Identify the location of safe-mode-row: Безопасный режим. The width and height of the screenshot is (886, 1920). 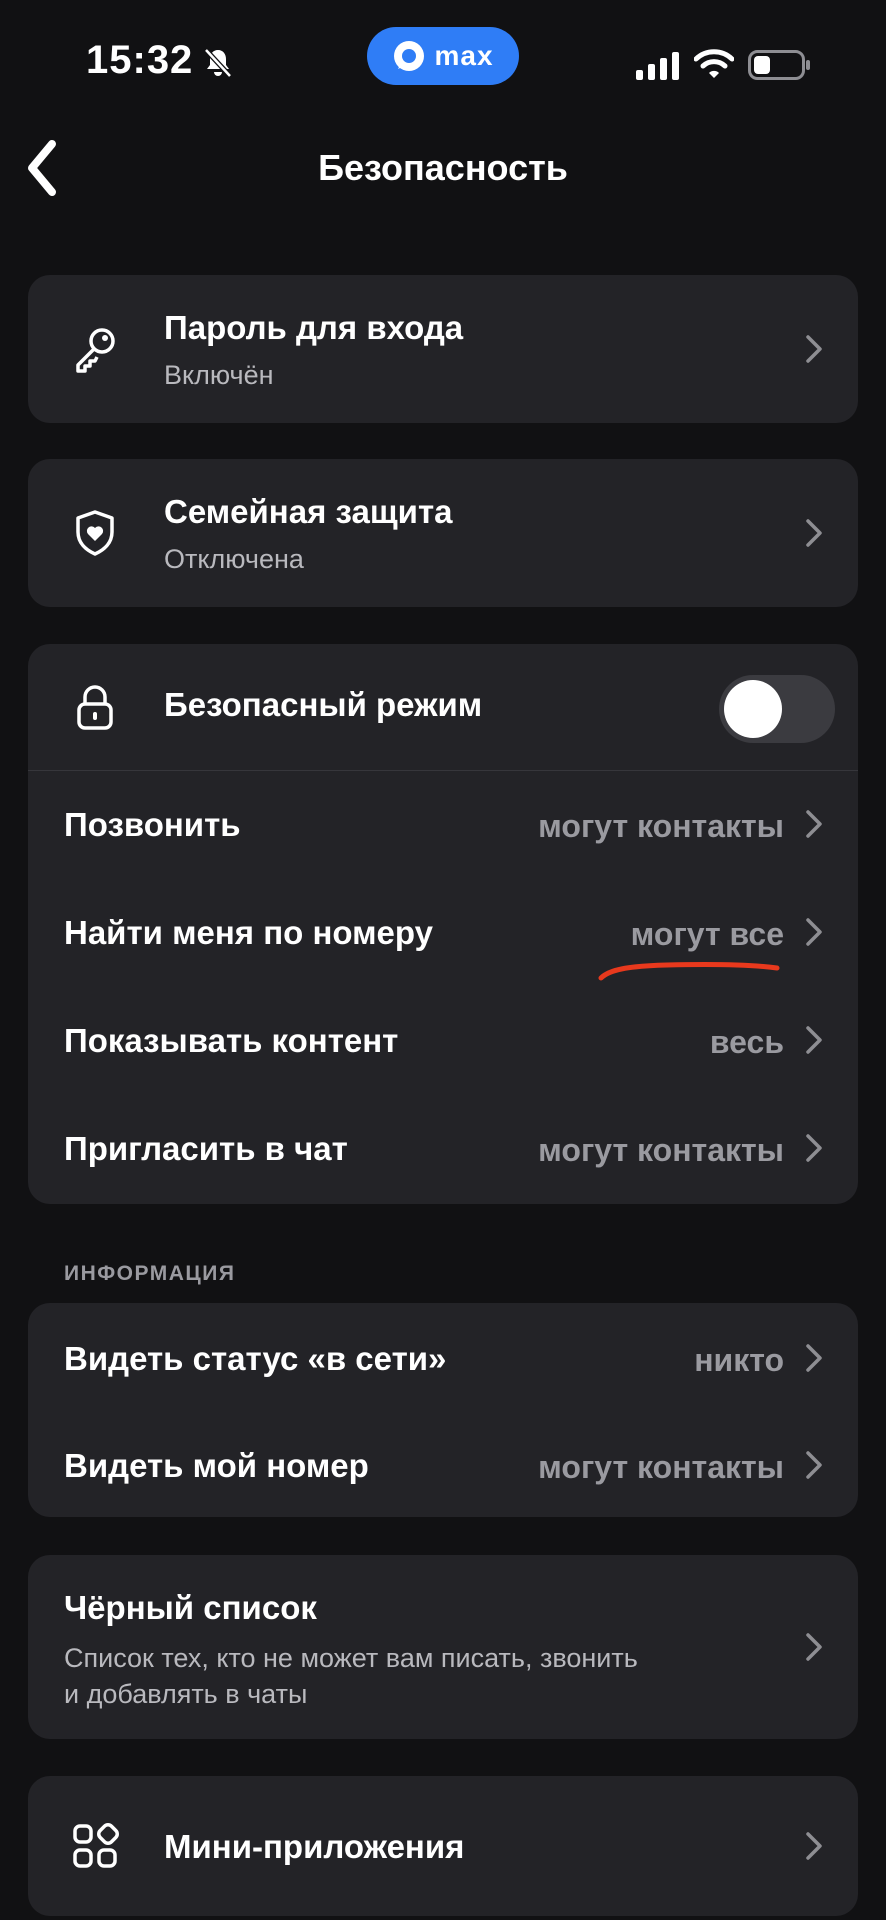
(443, 707).